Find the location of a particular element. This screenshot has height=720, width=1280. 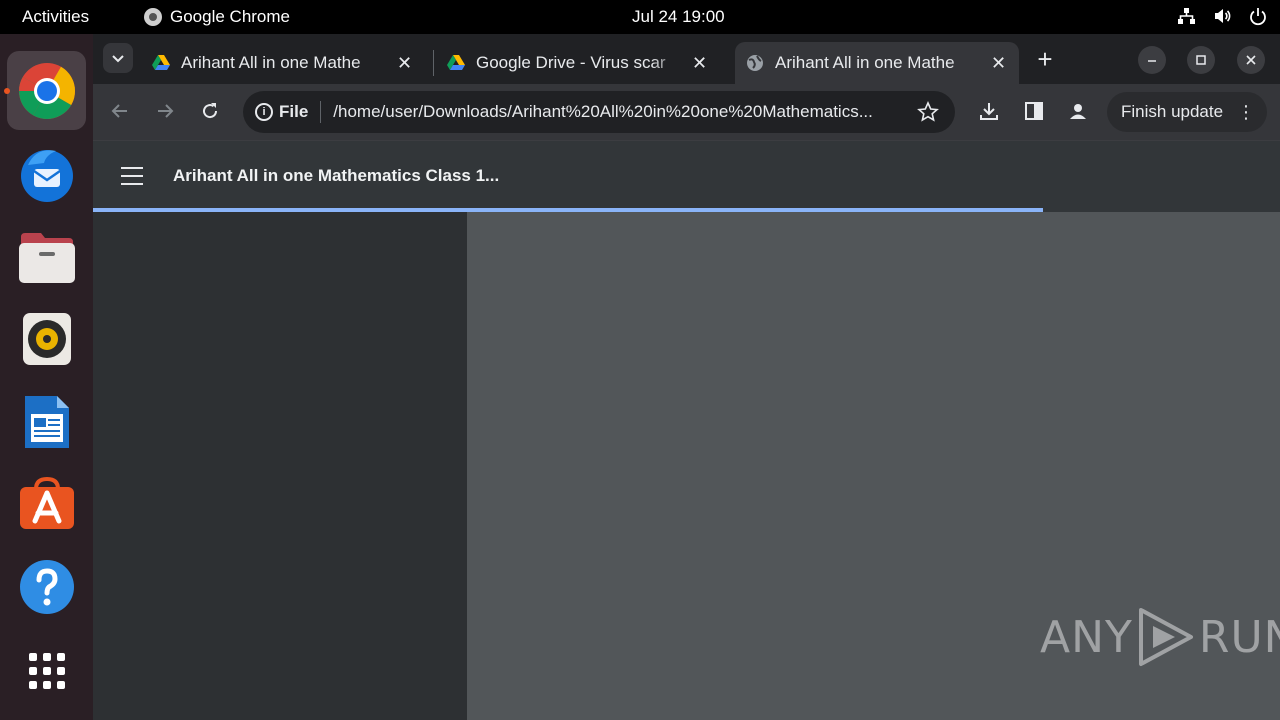

app-menu-label: Google Chrome is located at coordinates (230, 16).